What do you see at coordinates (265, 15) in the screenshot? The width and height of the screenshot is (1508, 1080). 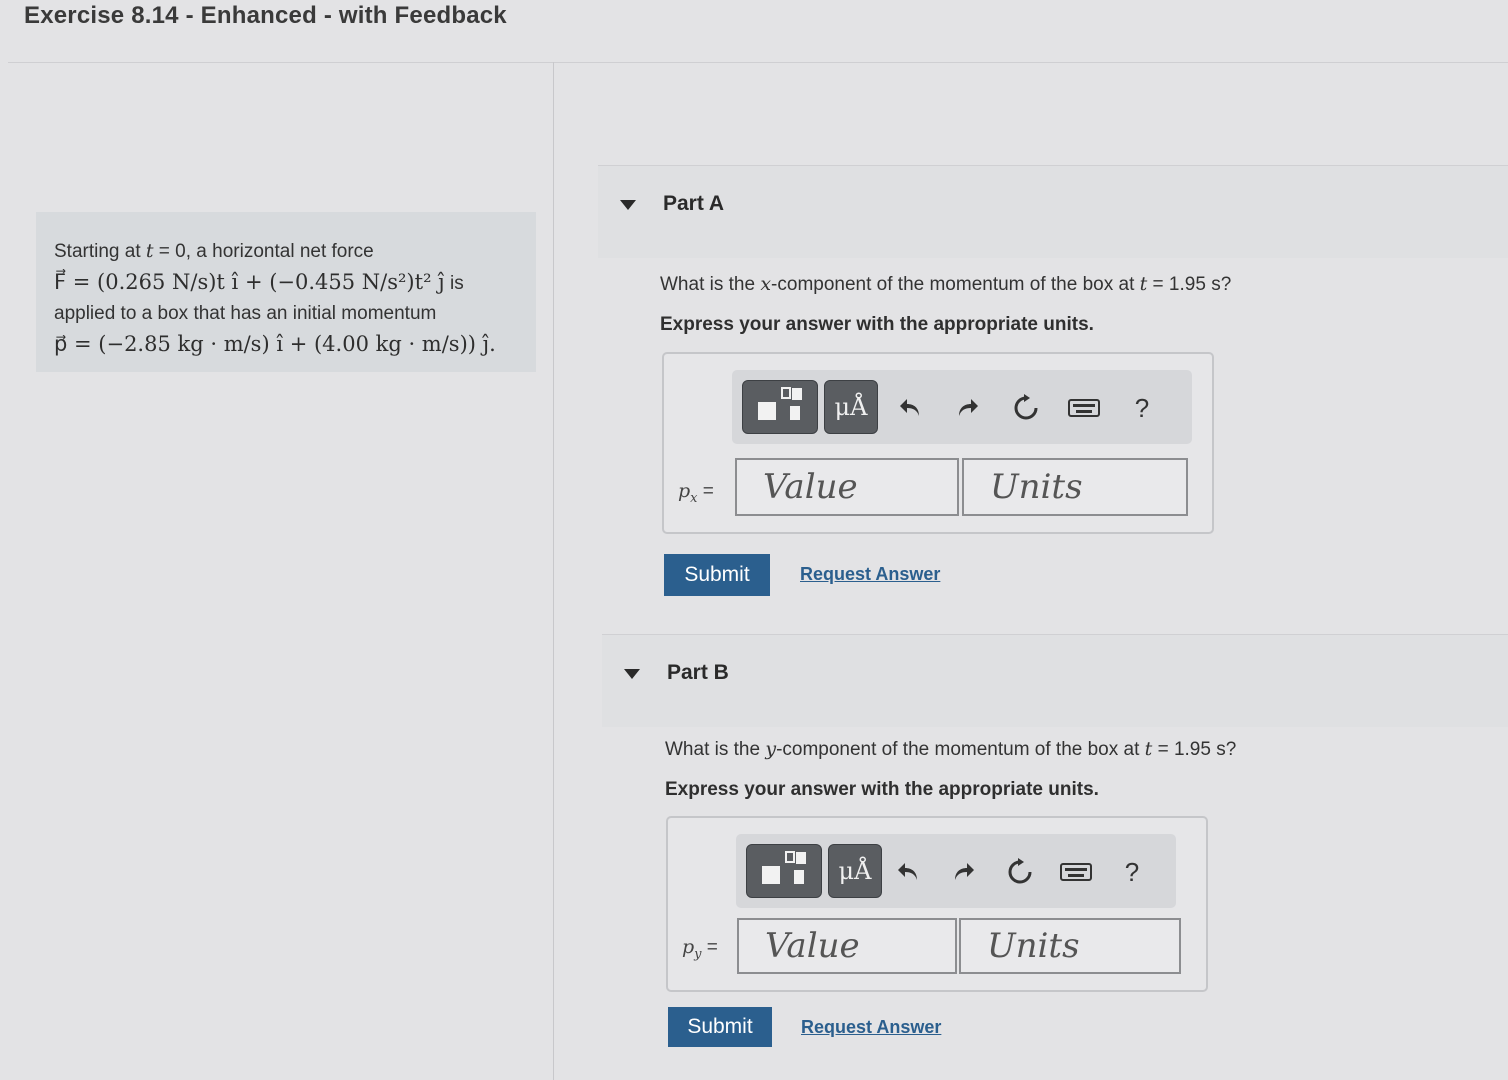 I see `page-title: Exercise 8.14 - Enhanced - with Feedback` at bounding box center [265, 15].